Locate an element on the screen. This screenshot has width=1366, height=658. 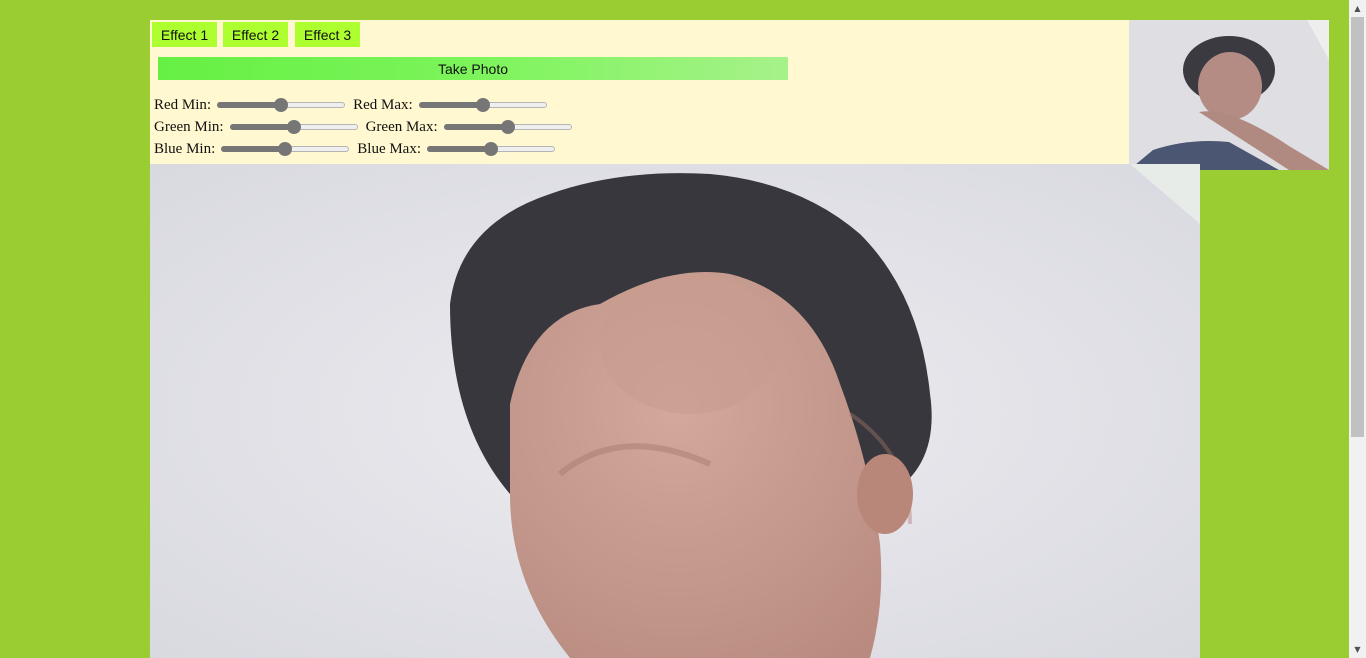
red-max-slider is located at coordinates (482, 105).